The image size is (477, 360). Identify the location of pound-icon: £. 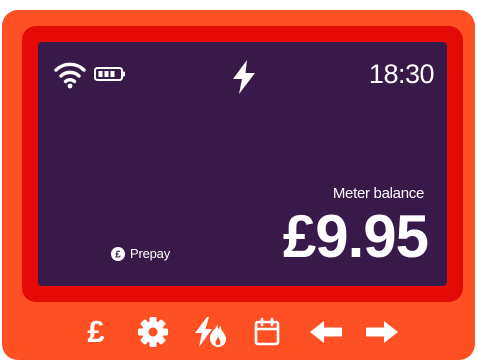
(96, 331).